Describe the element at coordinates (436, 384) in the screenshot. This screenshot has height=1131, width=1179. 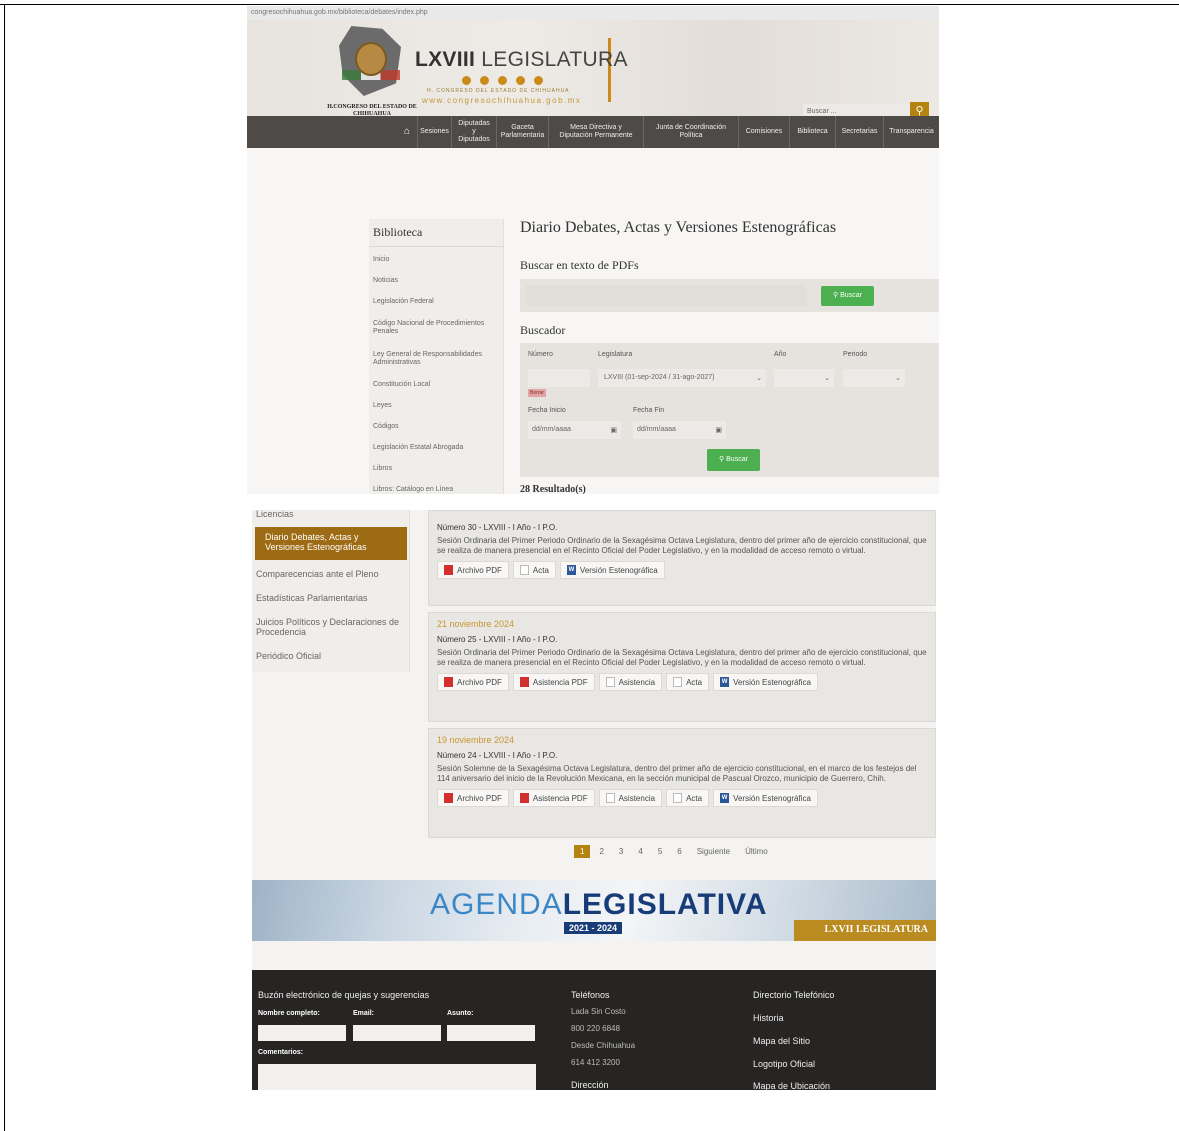
I see `sidebar-item-constitucion: Constitución Local` at that location.